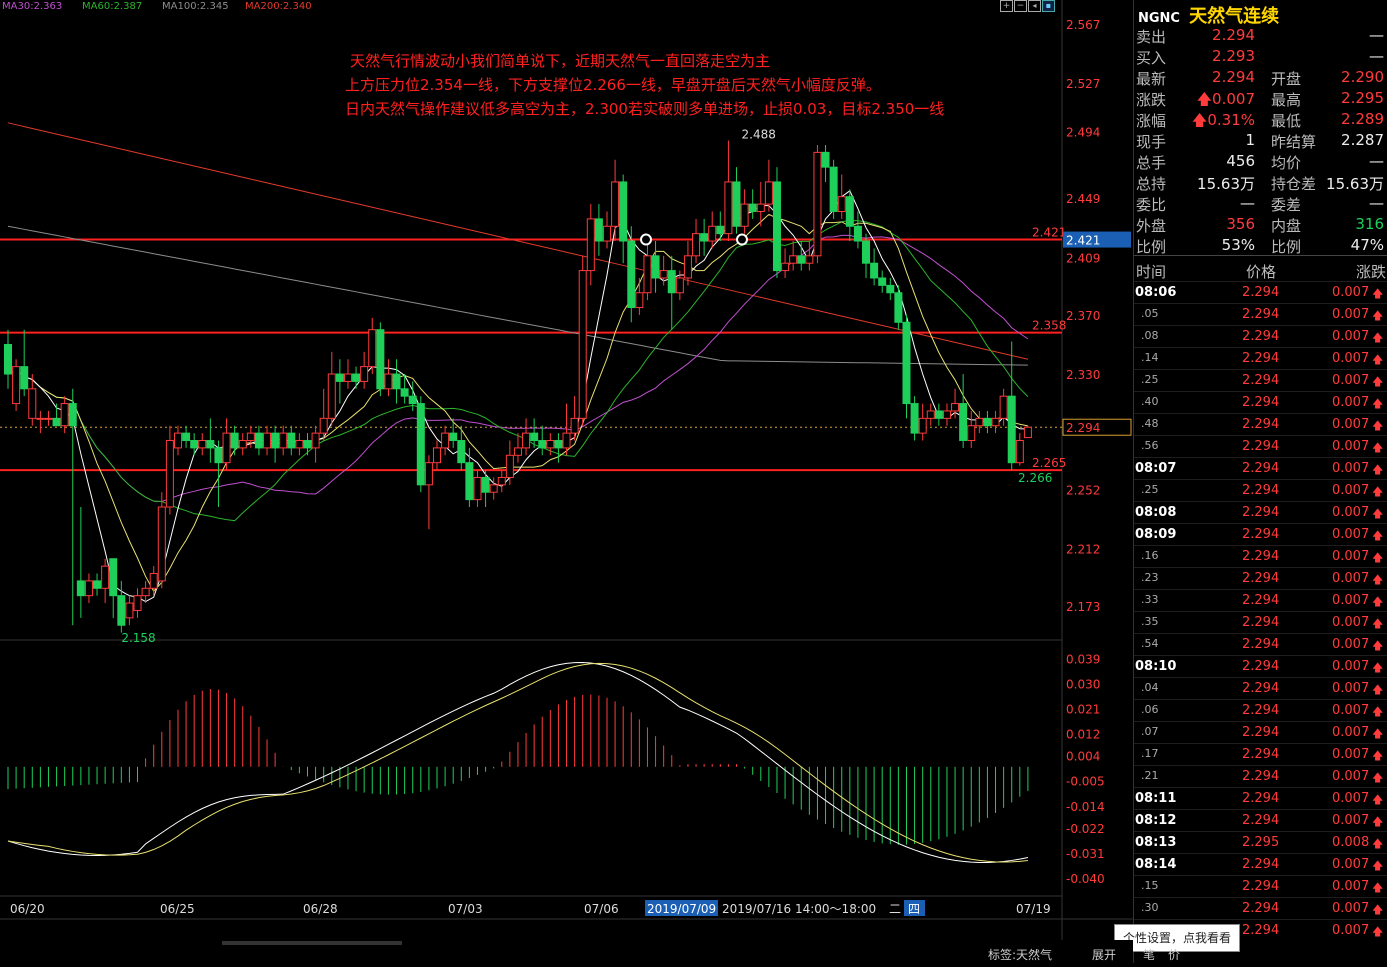 The height and width of the screenshot is (967, 1387). What do you see at coordinates (1104, 954) in the screenshot?
I see `tab-expand: 展开` at bounding box center [1104, 954].